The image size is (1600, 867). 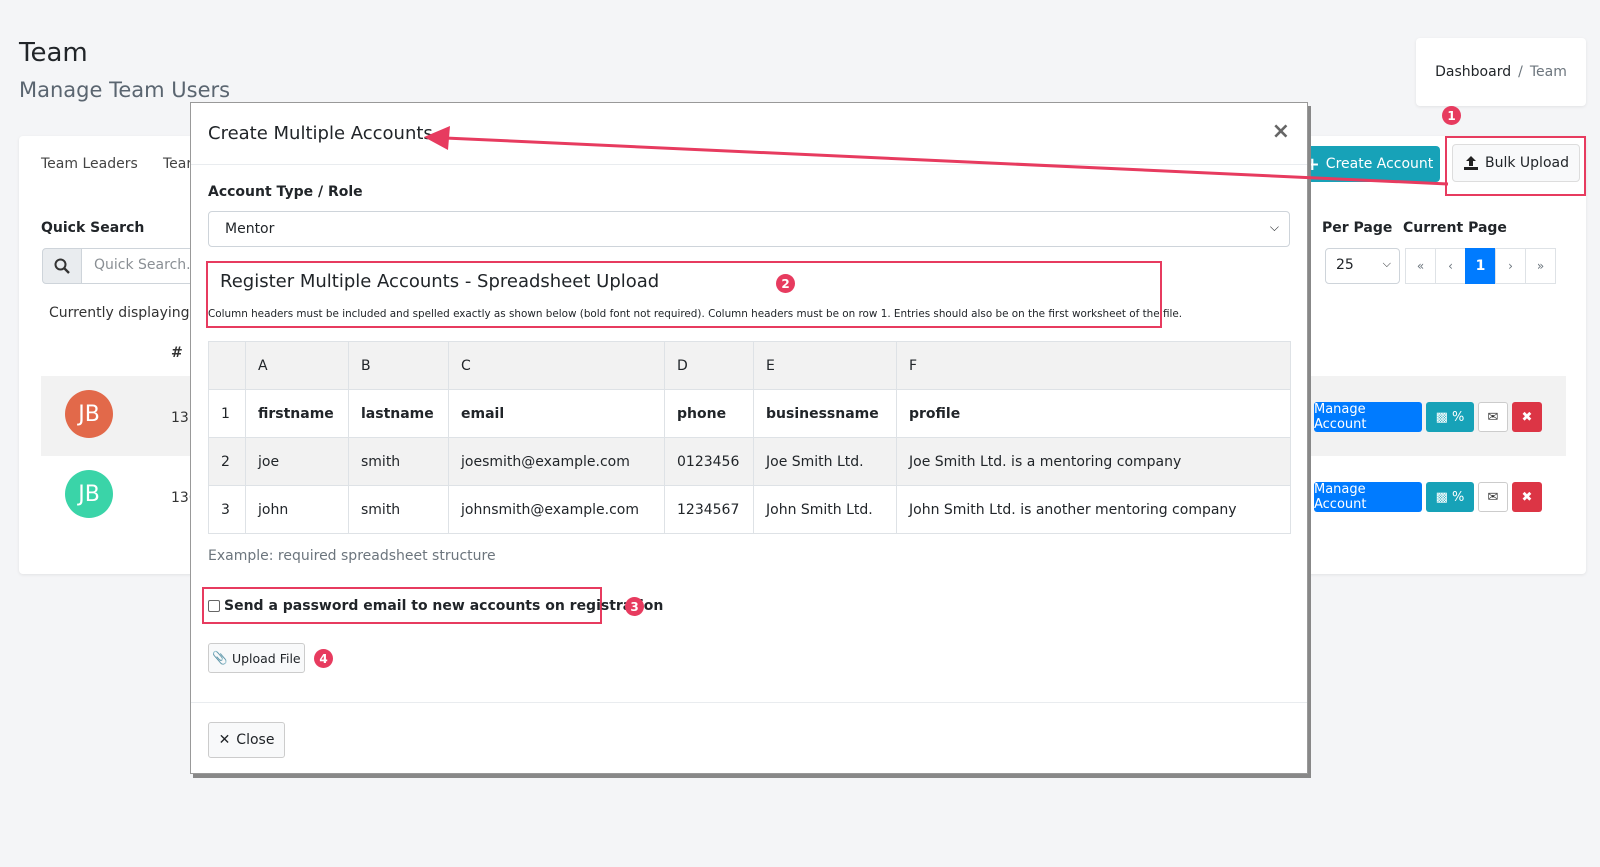 What do you see at coordinates (1451, 115) in the screenshot?
I see `step-badge: 1` at bounding box center [1451, 115].